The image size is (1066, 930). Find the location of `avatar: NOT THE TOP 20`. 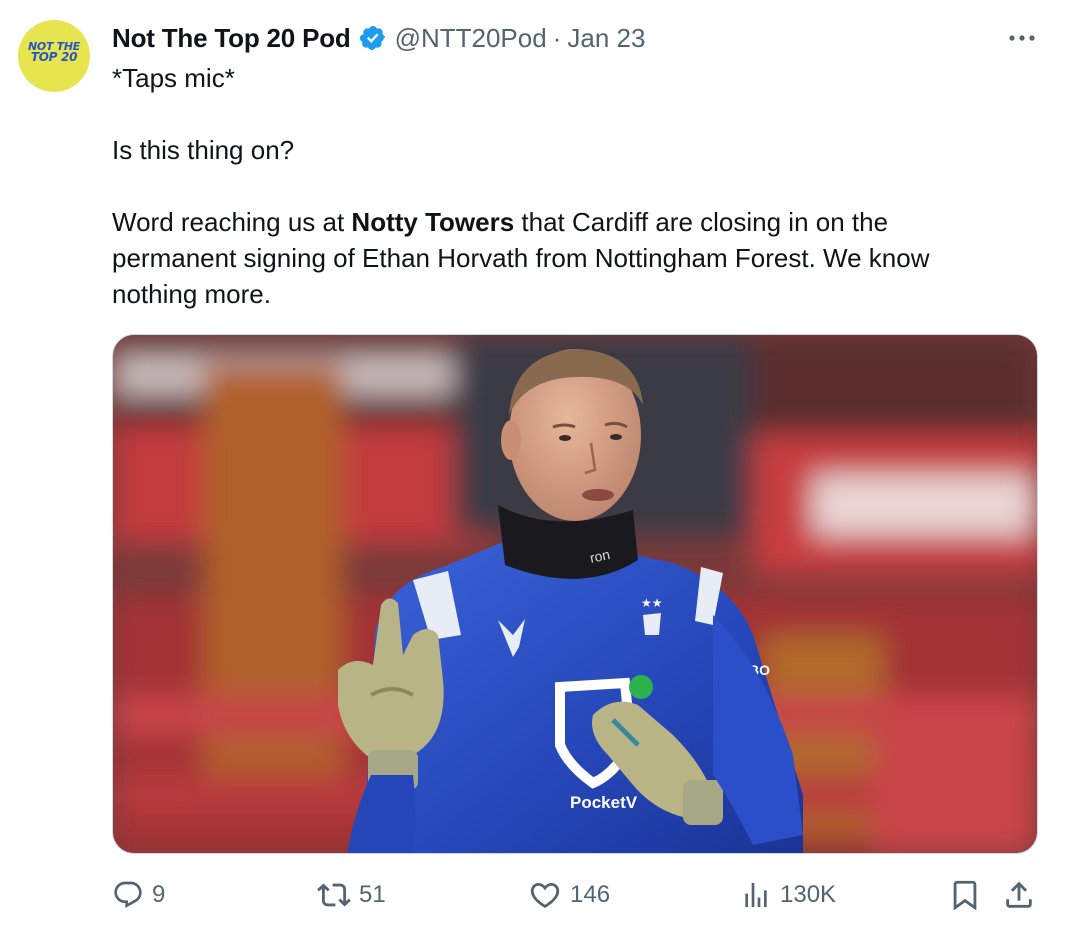

avatar: NOT THE TOP 20 is located at coordinates (54, 56).